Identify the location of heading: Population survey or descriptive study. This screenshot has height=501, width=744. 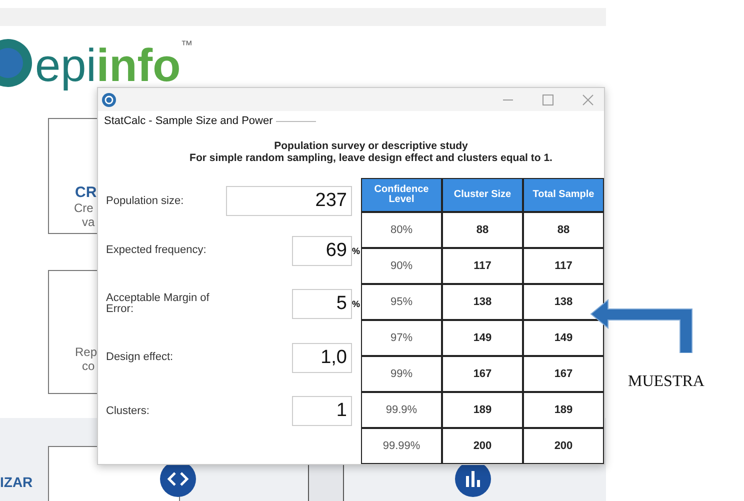
(371, 146).